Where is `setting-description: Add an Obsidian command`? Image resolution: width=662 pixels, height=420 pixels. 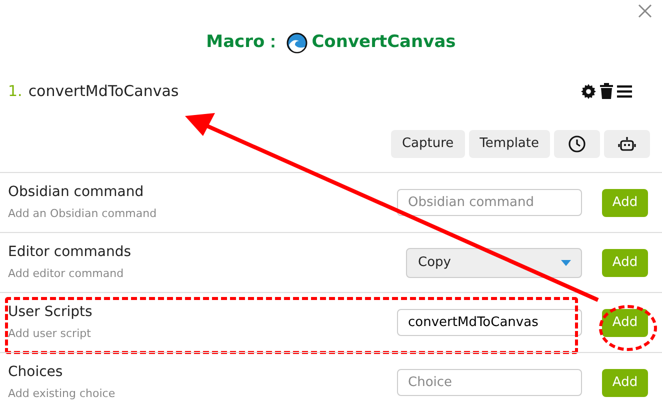
setting-description: Add an Obsidian command is located at coordinates (83, 214).